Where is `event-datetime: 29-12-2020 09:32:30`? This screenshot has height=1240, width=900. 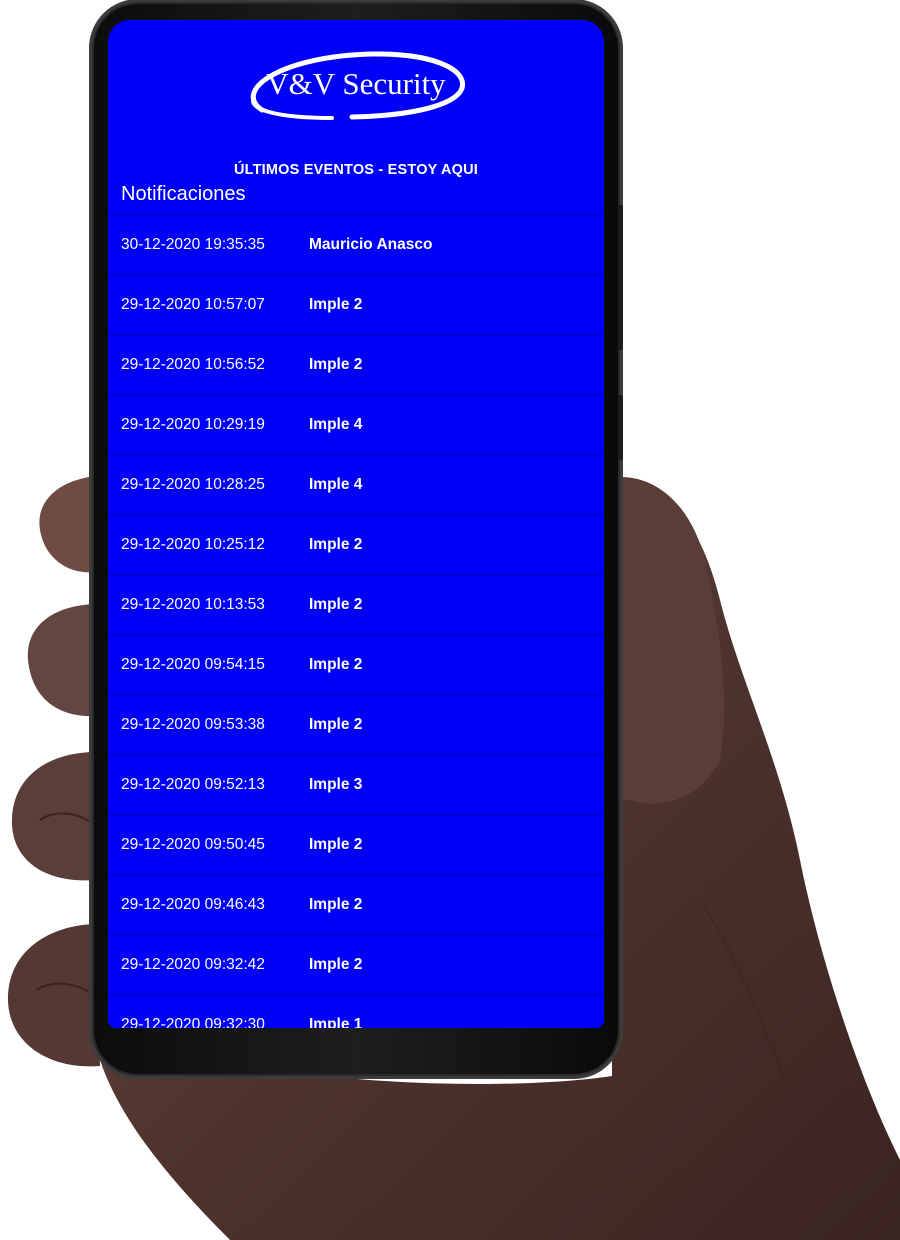
event-datetime: 29-12-2020 09:32:30 is located at coordinates (193, 1022).